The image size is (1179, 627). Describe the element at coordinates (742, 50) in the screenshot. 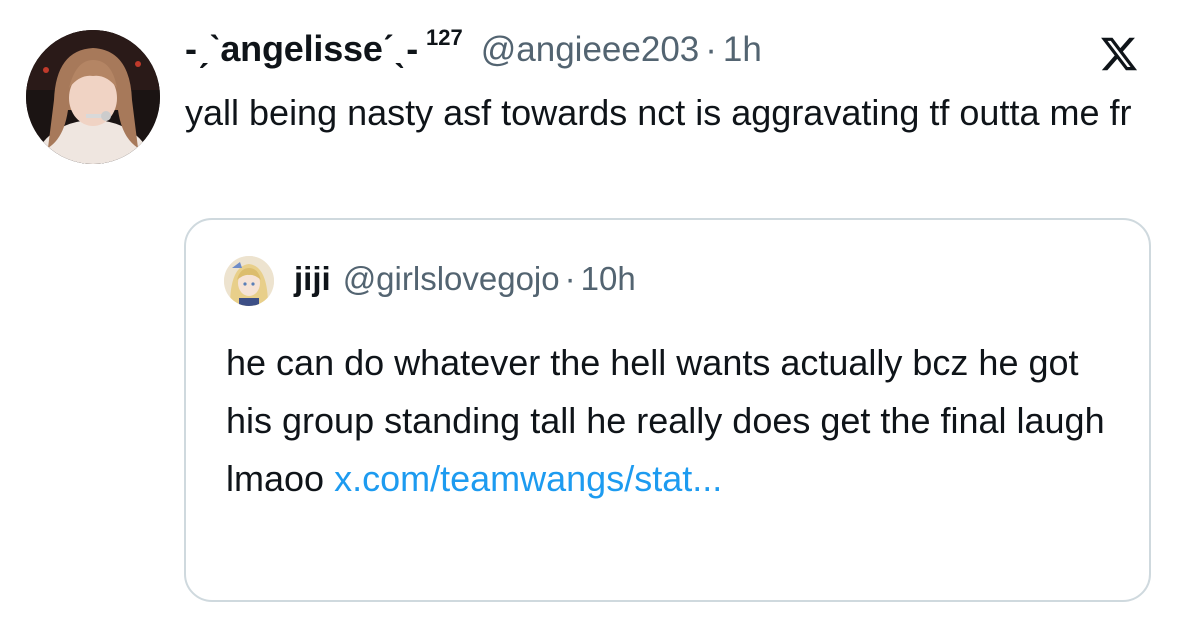

I see `tweet-timestamp: 1h` at that location.